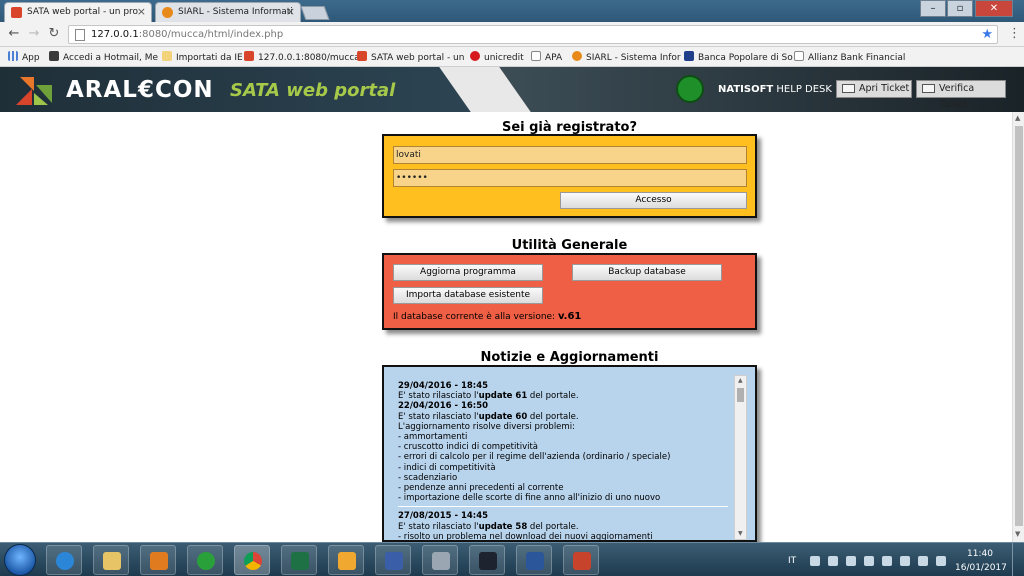 Image resolution: width=1024 pixels, height=576 pixels. What do you see at coordinates (249, 56) in the screenshot?
I see `sata-icon` at bounding box center [249, 56].